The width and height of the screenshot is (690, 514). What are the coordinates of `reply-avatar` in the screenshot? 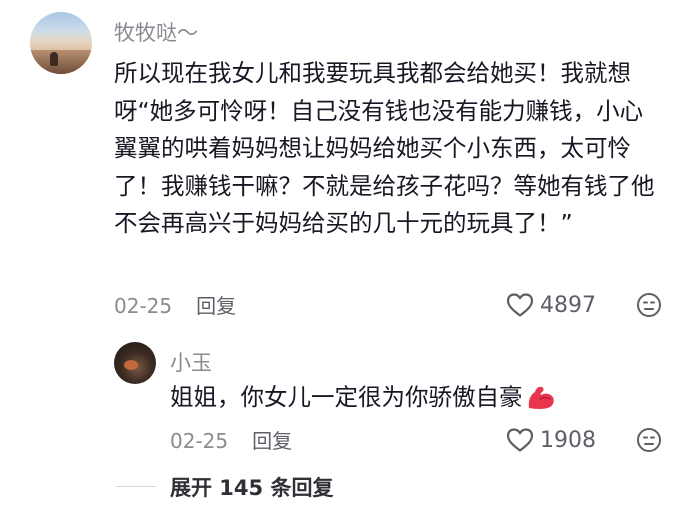 It's located at (135, 363).